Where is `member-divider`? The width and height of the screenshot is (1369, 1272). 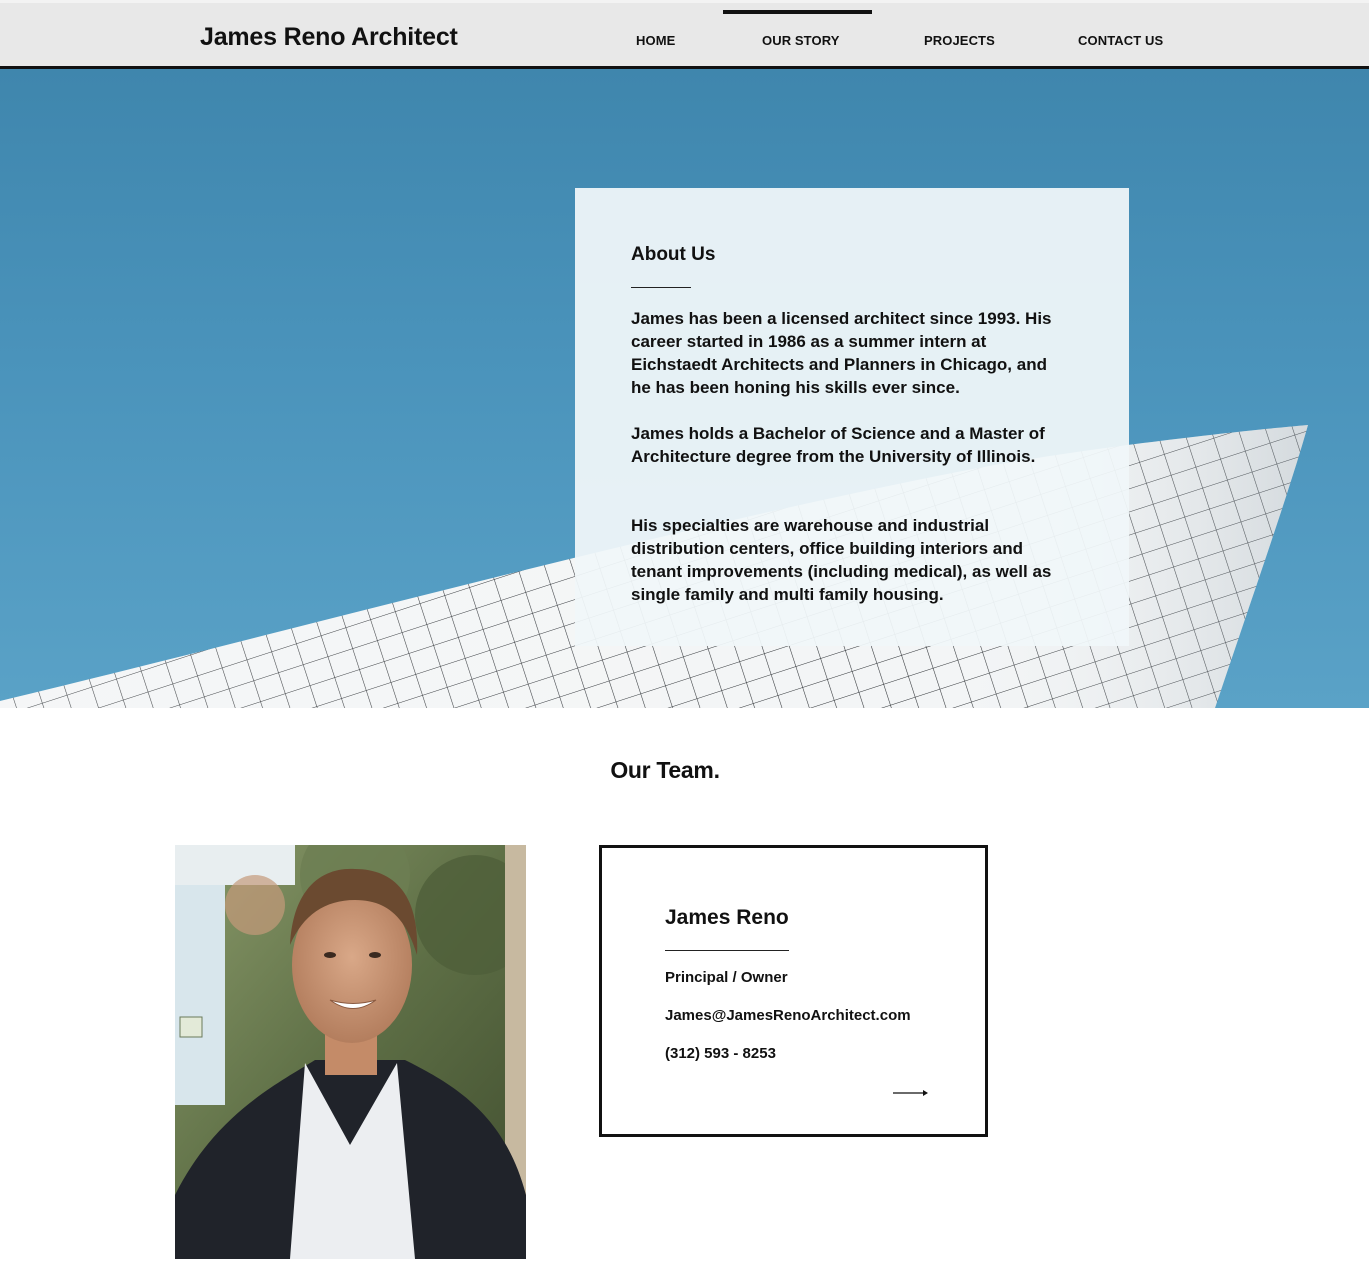
member-divider is located at coordinates (727, 950).